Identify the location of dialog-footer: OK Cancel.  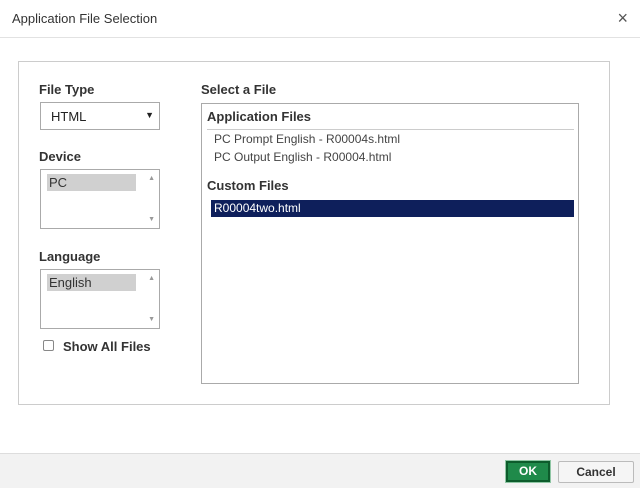
(320, 470).